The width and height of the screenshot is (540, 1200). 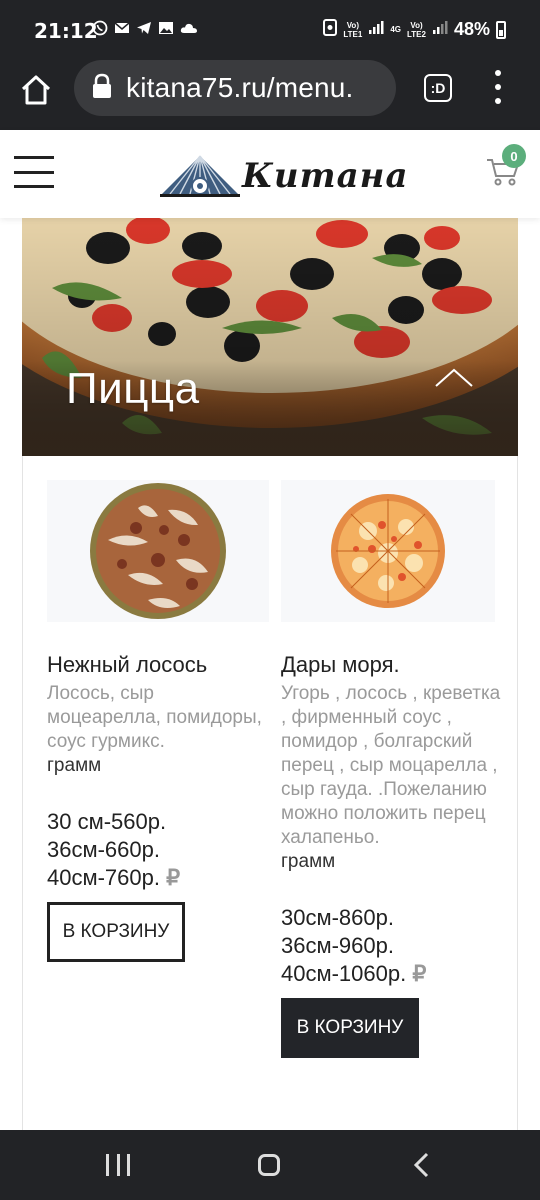 What do you see at coordinates (133, 388) in the screenshot?
I see `category-title: Пицца` at bounding box center [133, 388].